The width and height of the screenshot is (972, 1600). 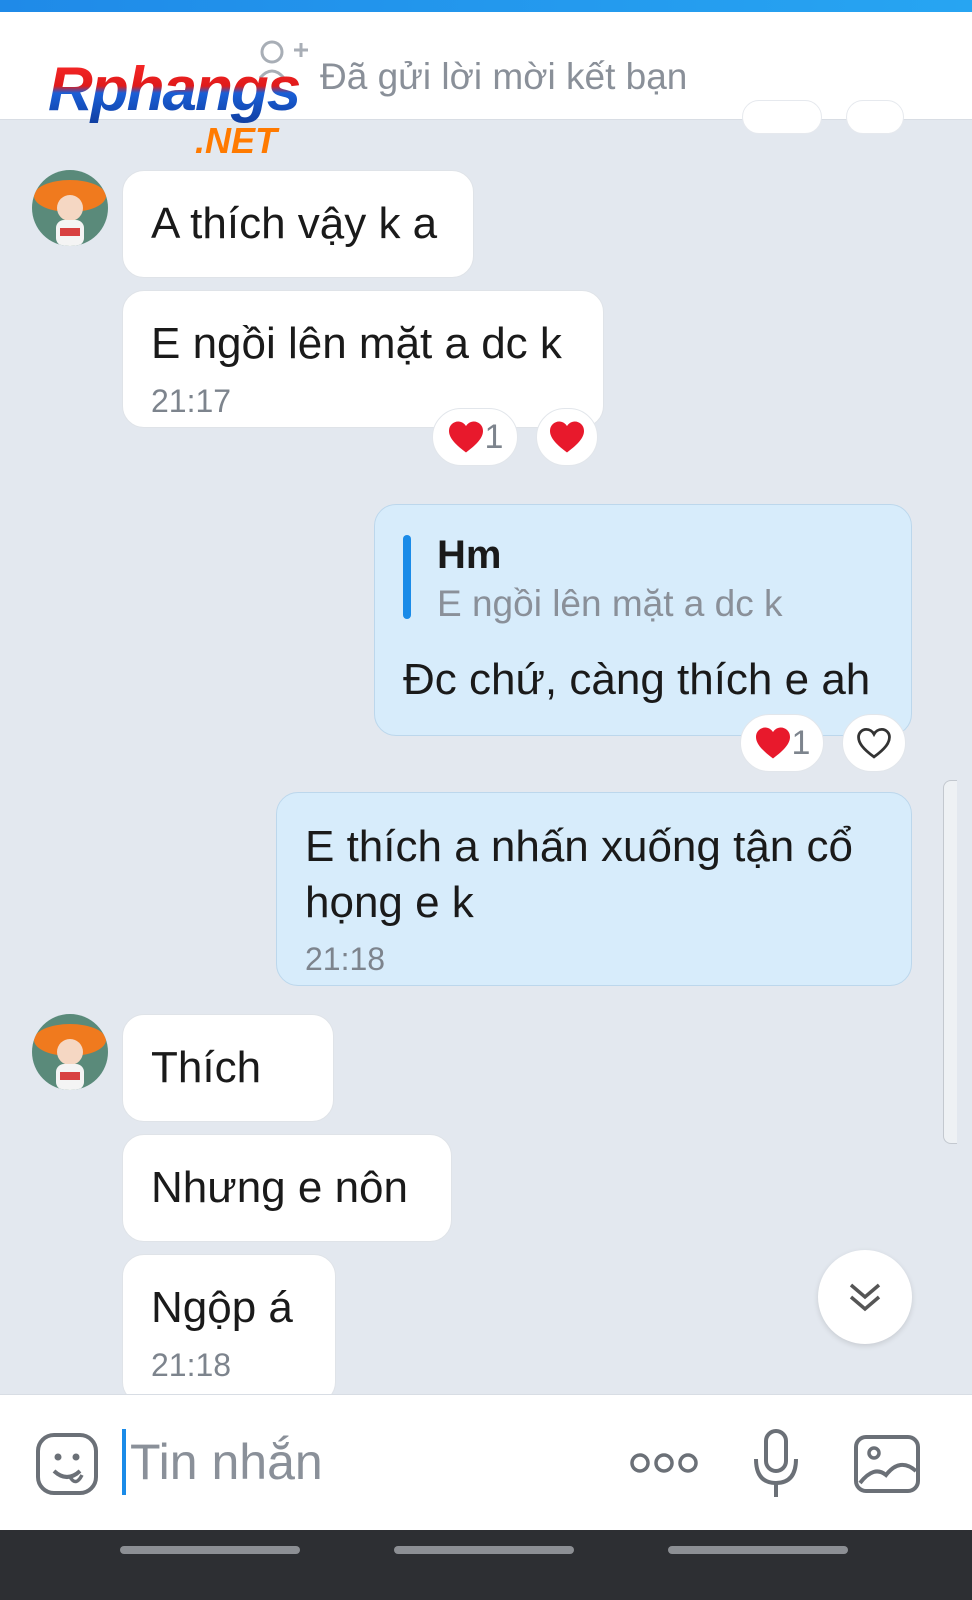 What do you see at coordinates (486, 6) in the screenshot?
I see `top-accent-bar` at bounding box center [486, 6].